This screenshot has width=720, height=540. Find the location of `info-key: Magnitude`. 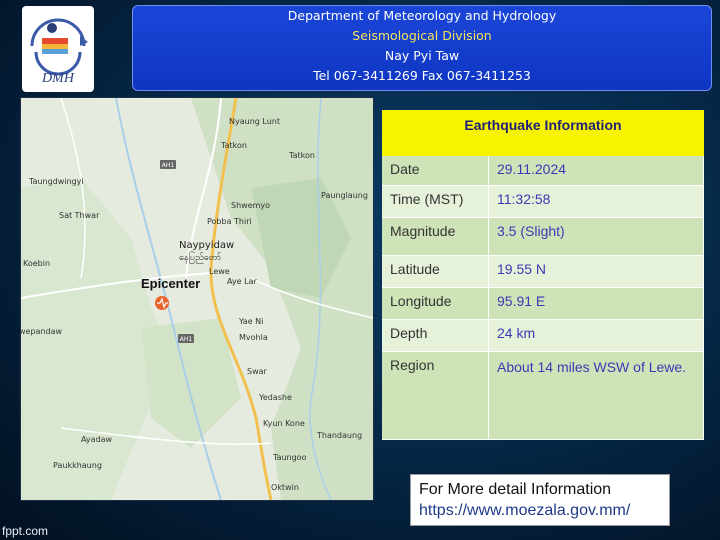

info-key: Magnitude is located at coordinates (435, 237).